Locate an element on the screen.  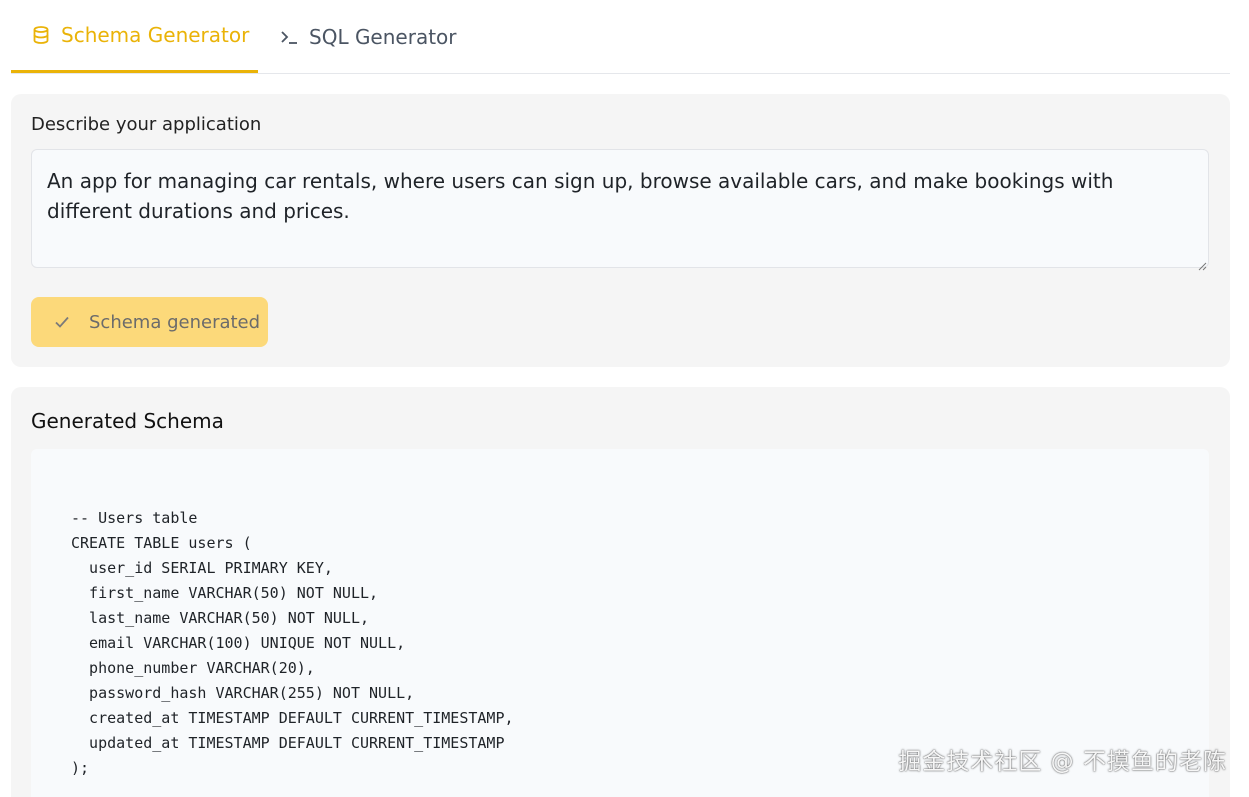
code-line: first_name VARCHAR(50) NOT NULL, is located at coordinates (225, 593).